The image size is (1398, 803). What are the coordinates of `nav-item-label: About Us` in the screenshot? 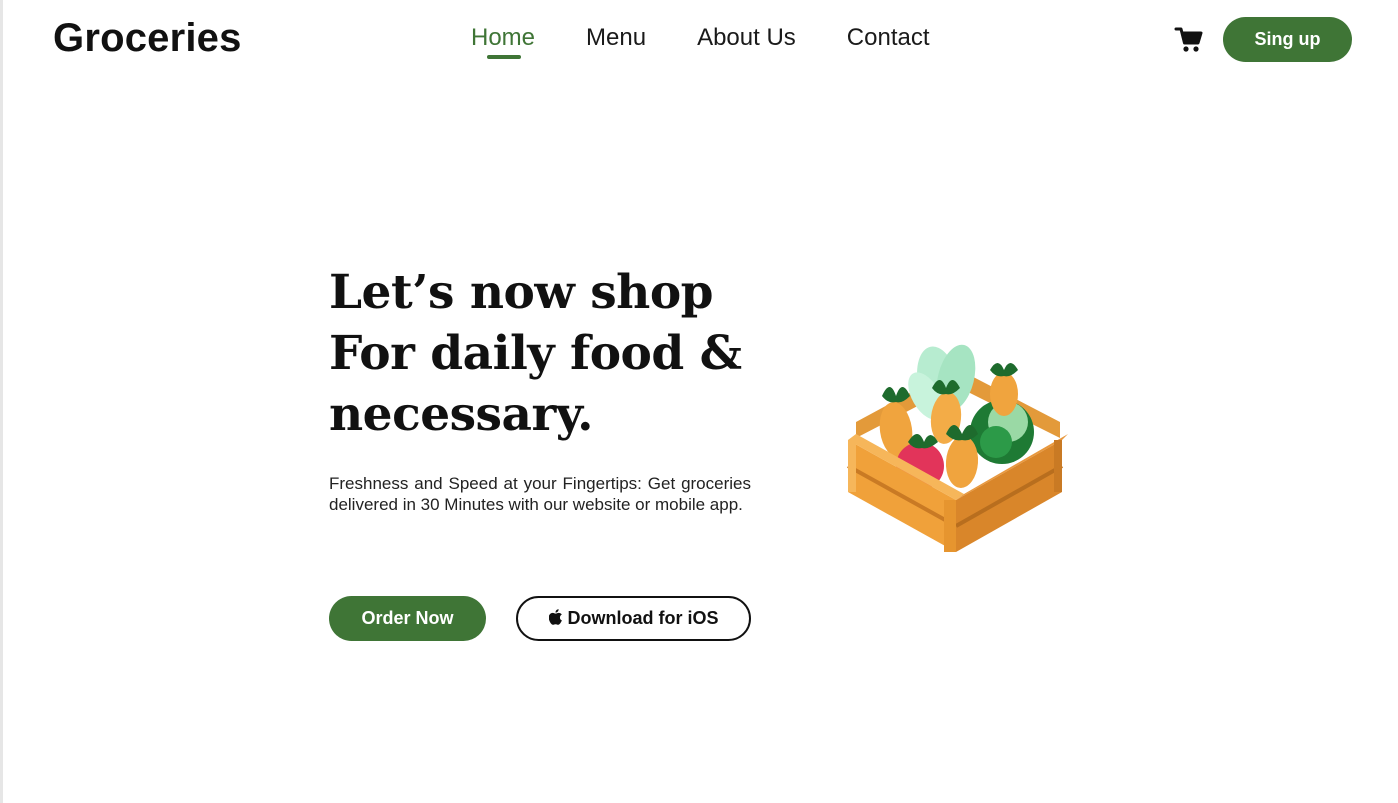 It's located at (746, 37).